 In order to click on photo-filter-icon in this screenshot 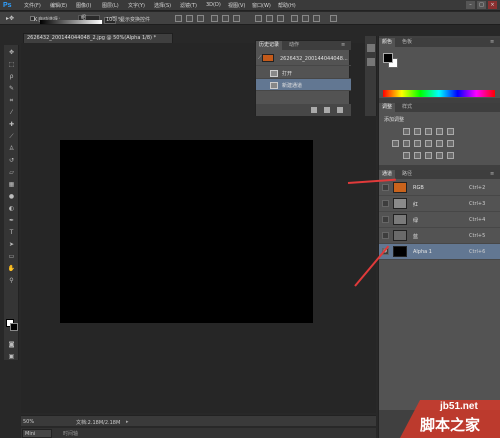, I will do `click(428, 143)`.